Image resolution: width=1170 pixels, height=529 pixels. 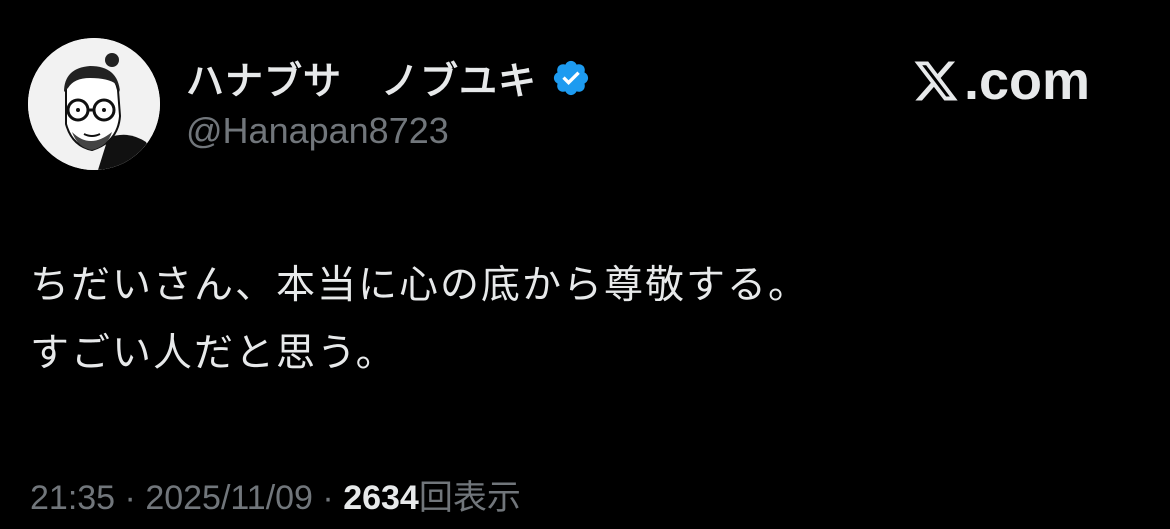 I want to click on author-name-row: ハナブサ ノブユキ, so click(x=388, y=77).